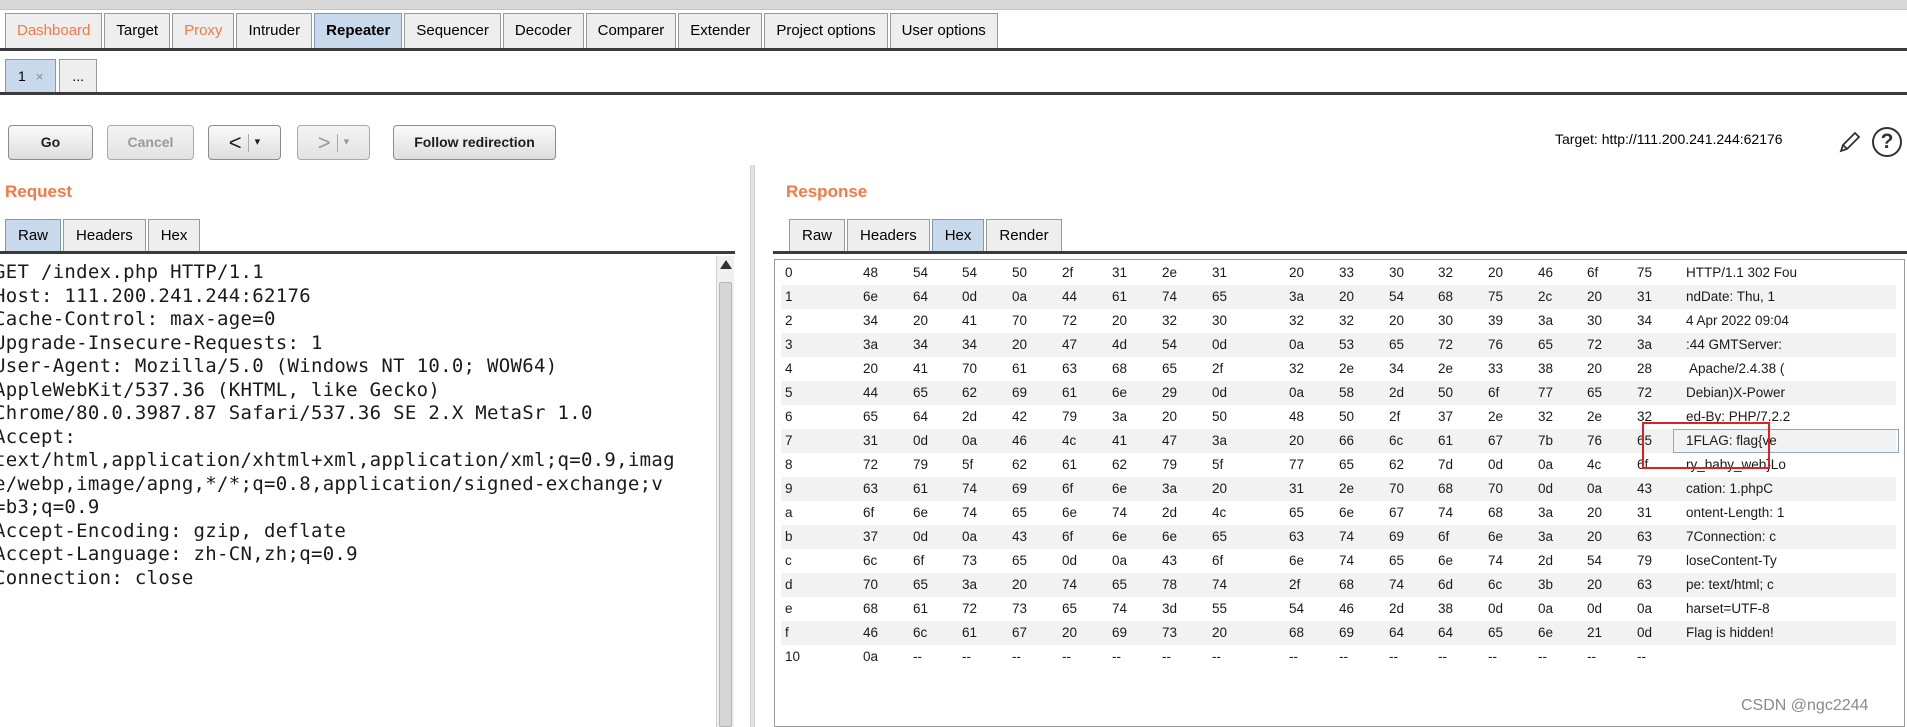 This screenshot has width=1907, height=727. What do you see at coordinates (725, 504) in the screenshot?
I see `scrollbar-thumb` at bounding box center [725, 504].